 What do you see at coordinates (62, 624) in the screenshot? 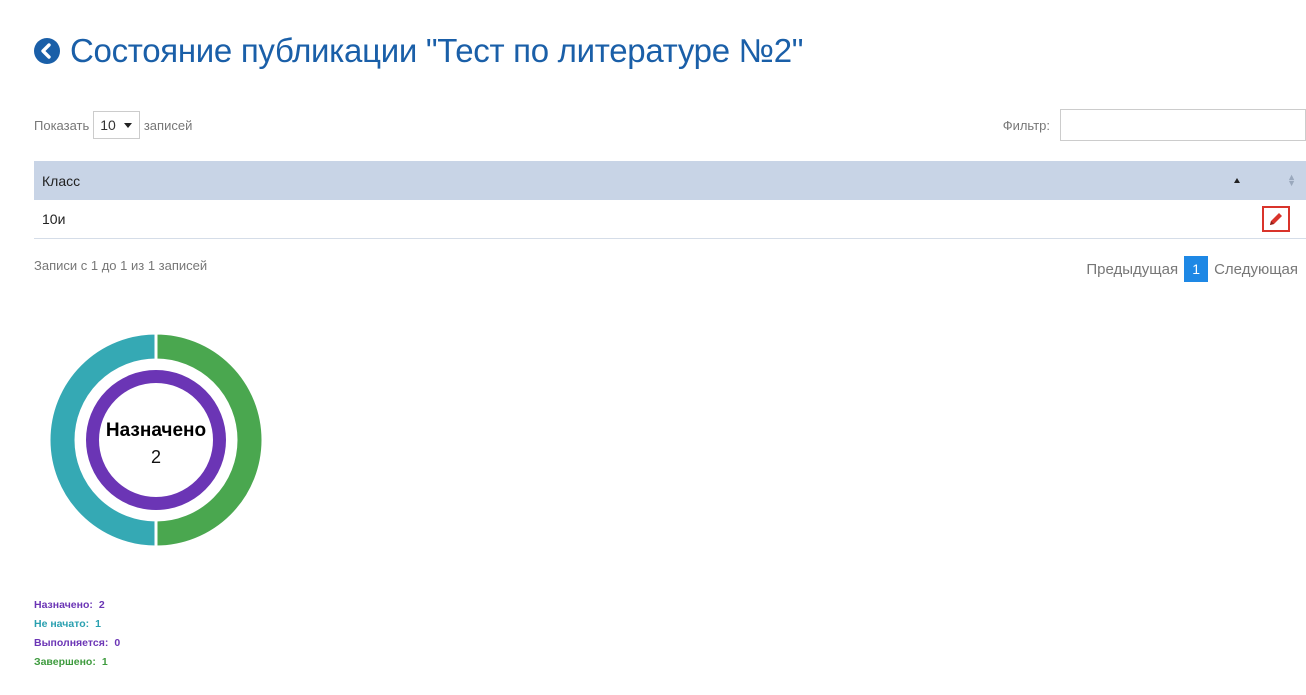
I see `legend-label: Не начато:` at bounding box center [62, 624].